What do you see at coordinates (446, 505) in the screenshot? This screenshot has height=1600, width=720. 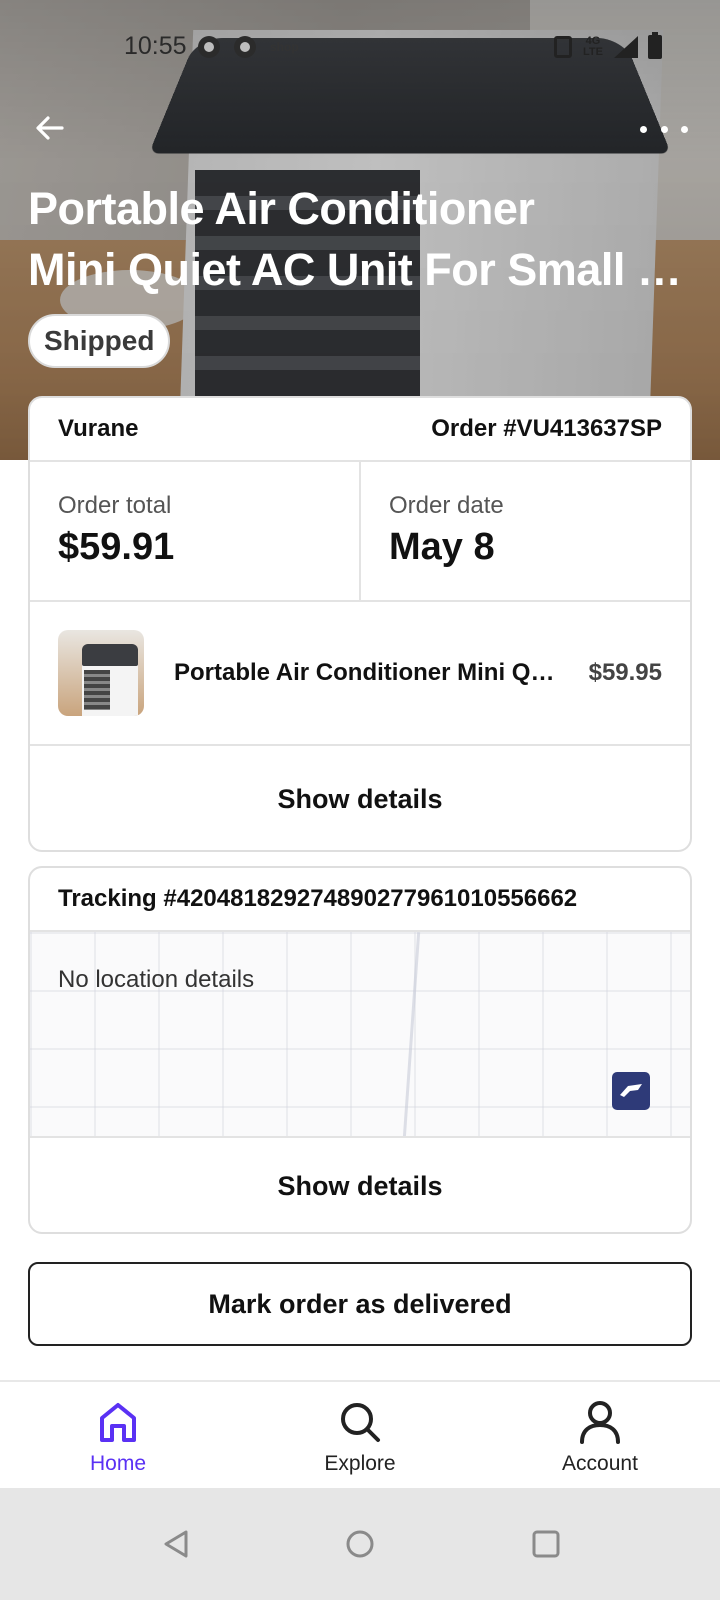 I see `order-date-label: Order date` at bounding box center [446, 505].